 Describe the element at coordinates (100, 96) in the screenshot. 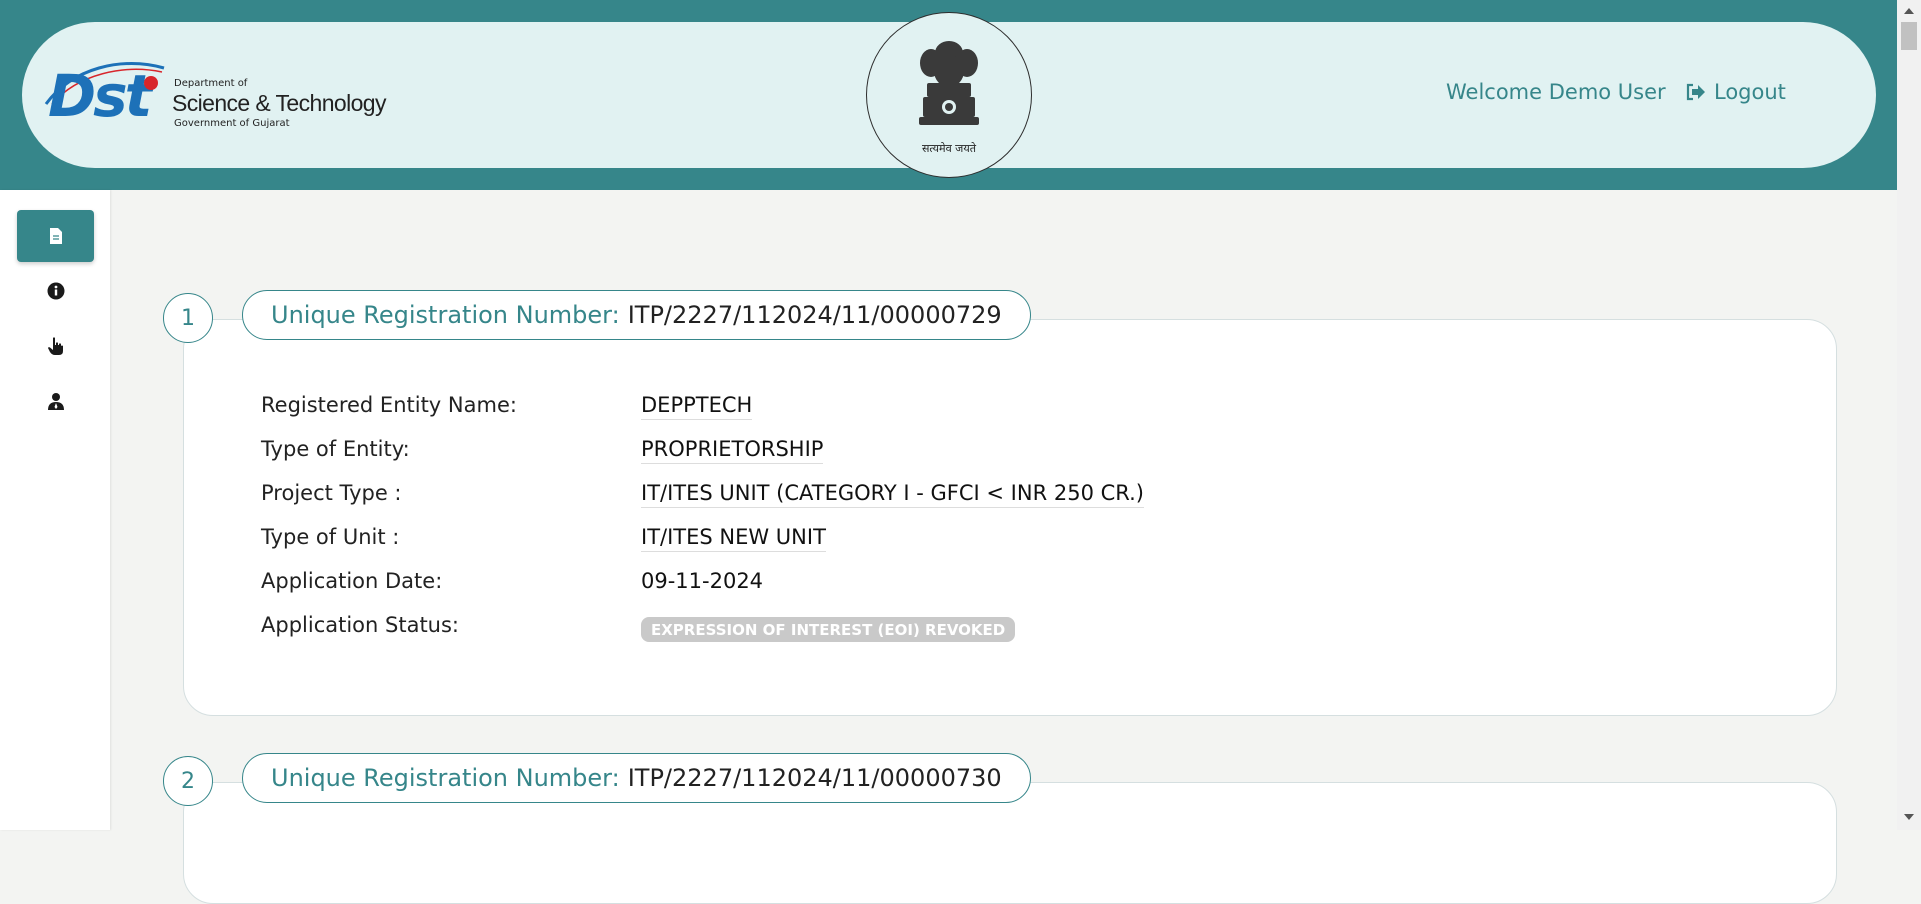

I see `logo-brand: Dst` at that location.